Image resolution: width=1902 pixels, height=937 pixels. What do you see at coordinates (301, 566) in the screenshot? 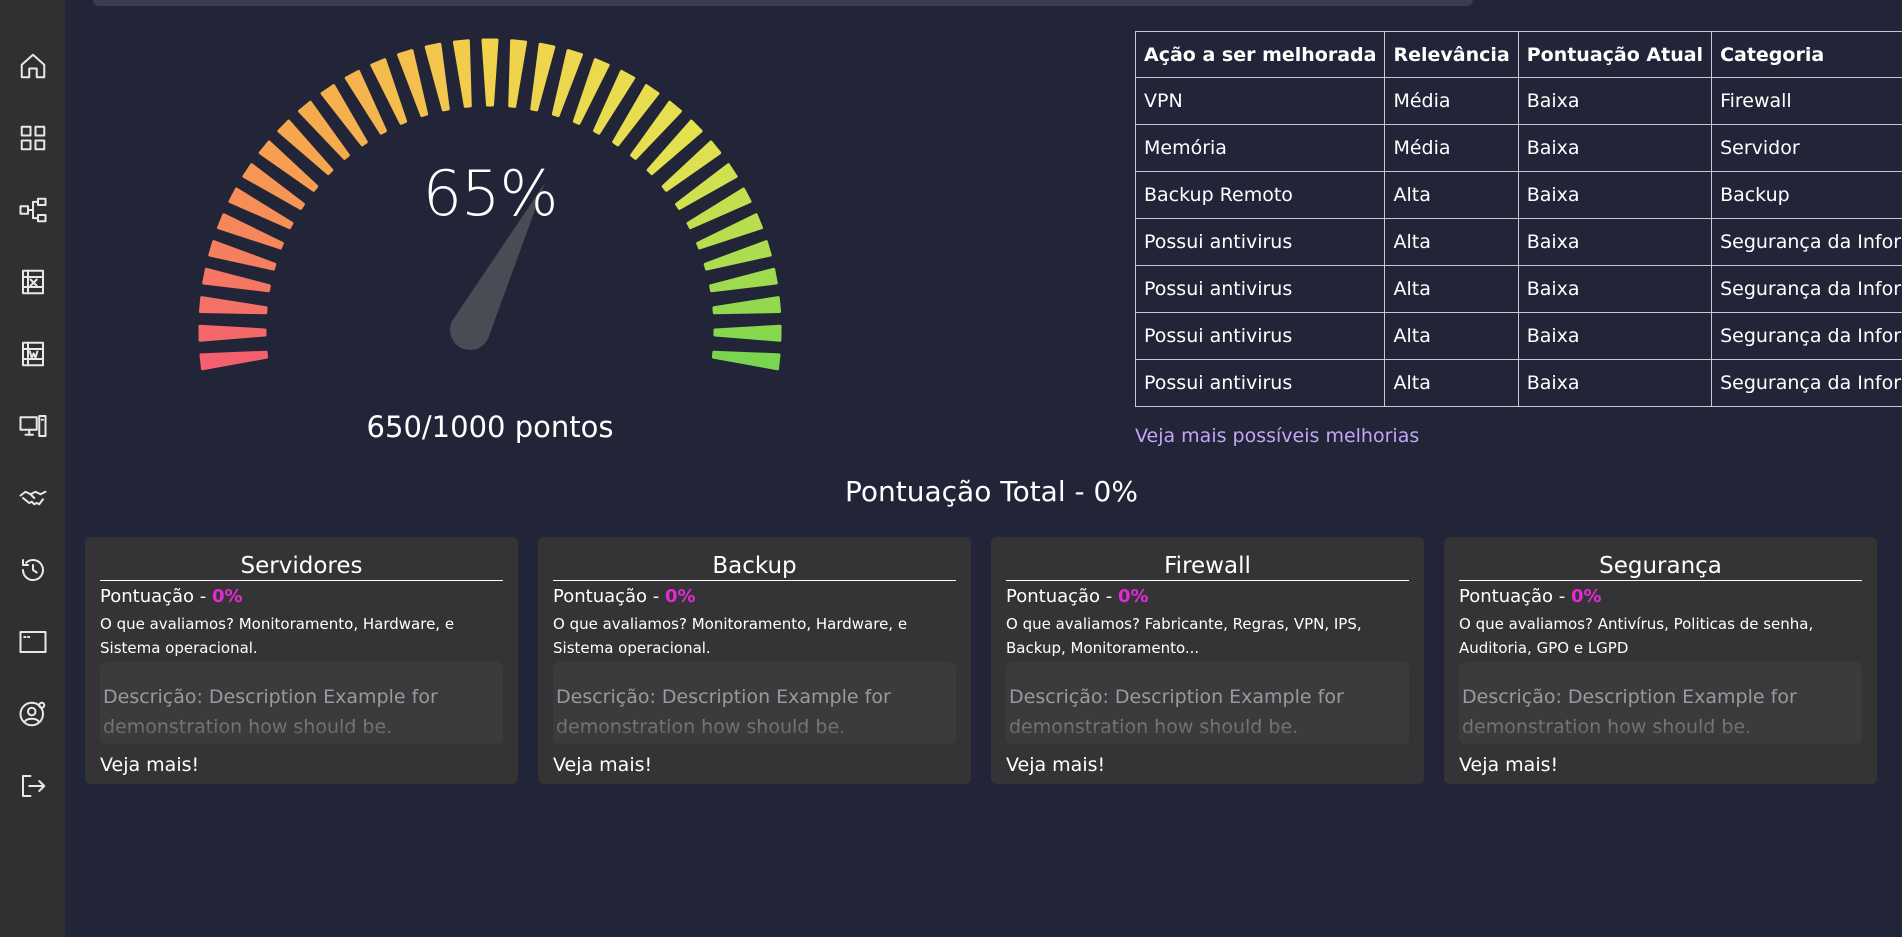
I see `card-title: Servidores` at bounding box center [301, 566].